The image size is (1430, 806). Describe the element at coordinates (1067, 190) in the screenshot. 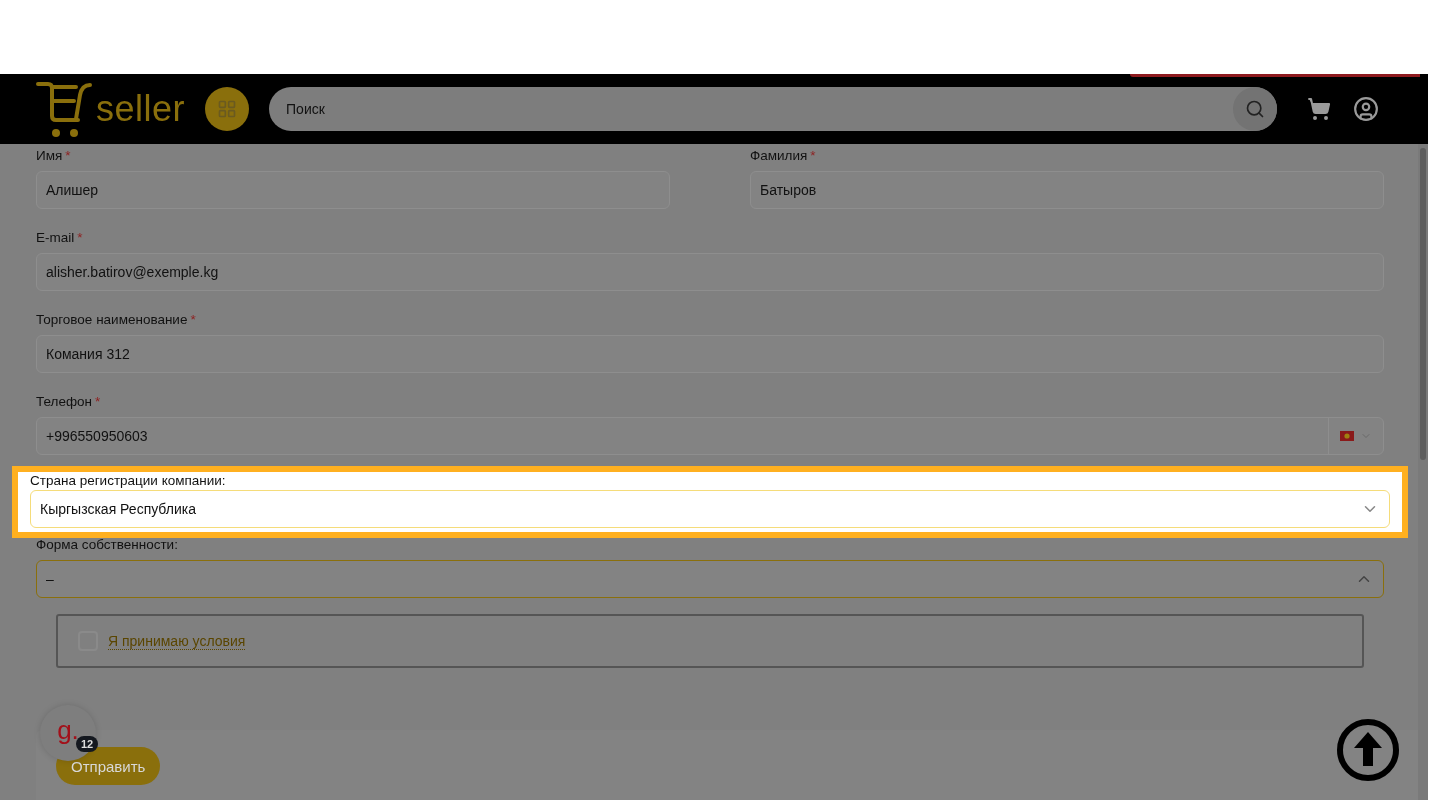

I see `text-field: Батыров` at that location.